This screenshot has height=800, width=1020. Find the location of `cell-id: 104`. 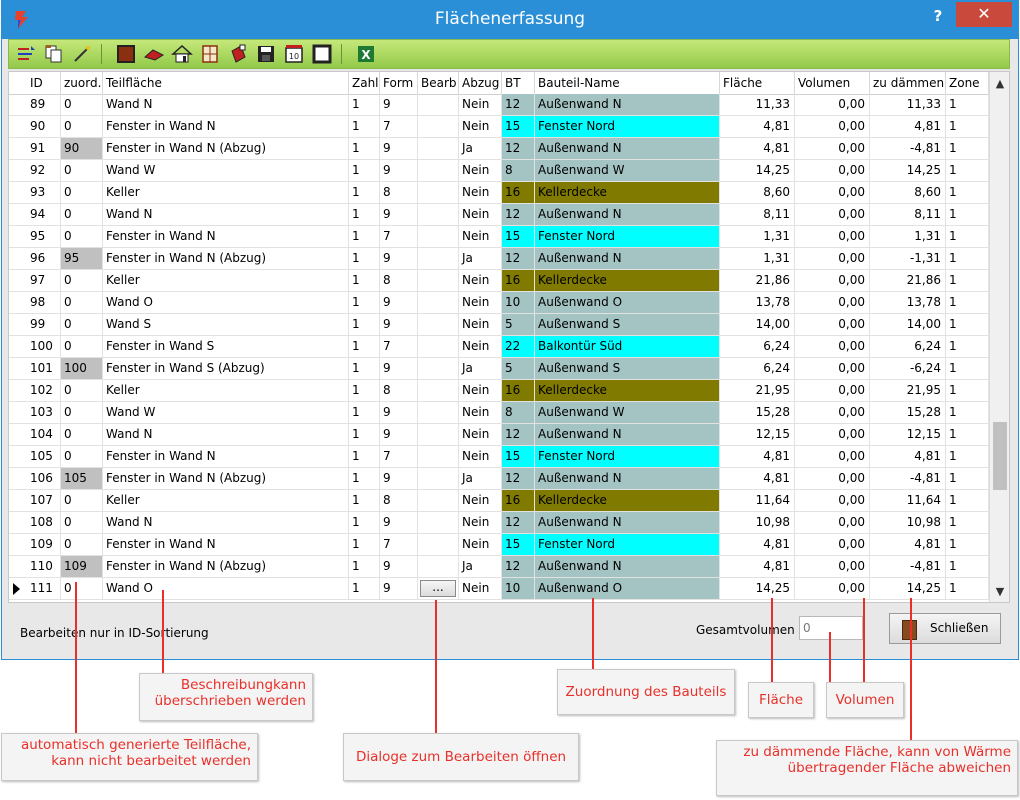

cell-id: 104 is located at coordinates (44, 434).